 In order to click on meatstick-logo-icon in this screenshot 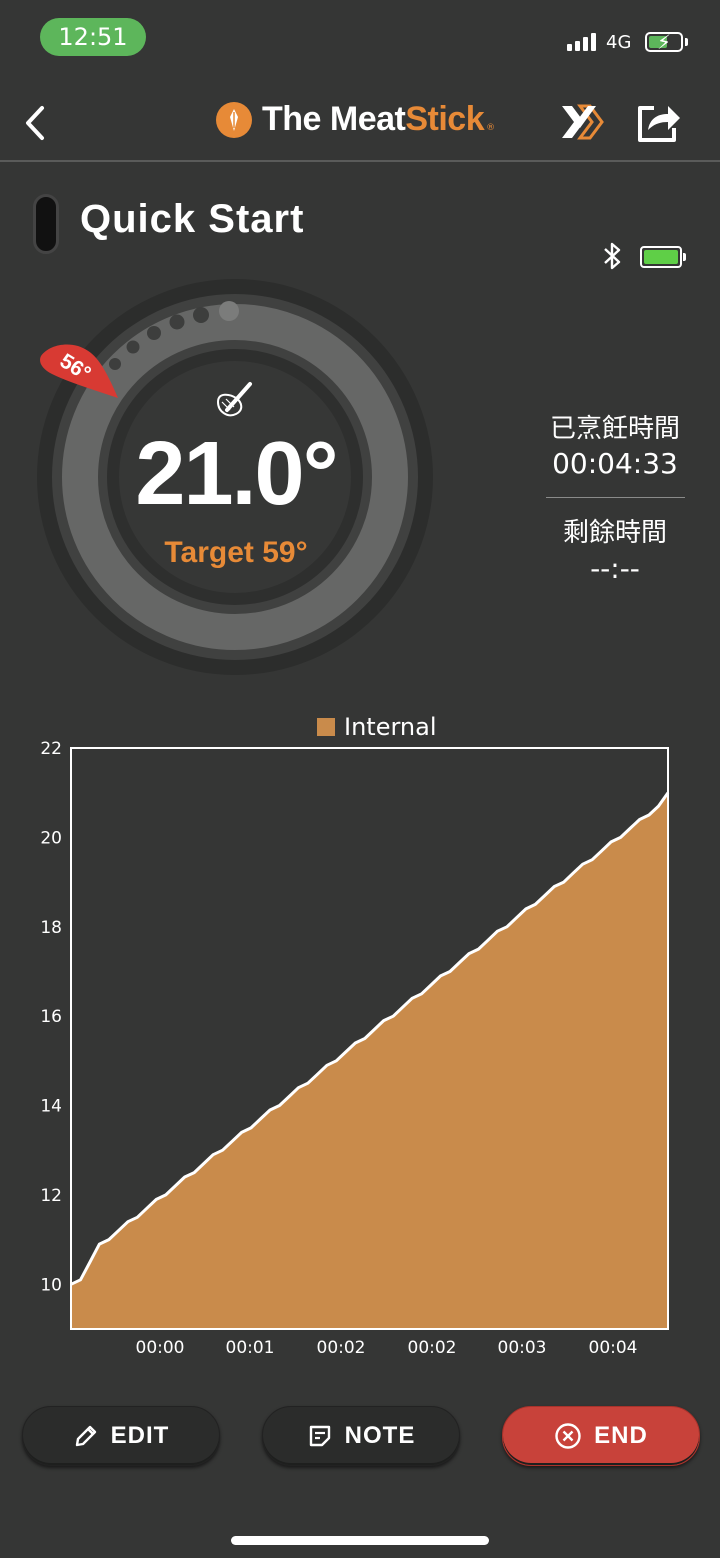, I will do `click(234, 119)`.